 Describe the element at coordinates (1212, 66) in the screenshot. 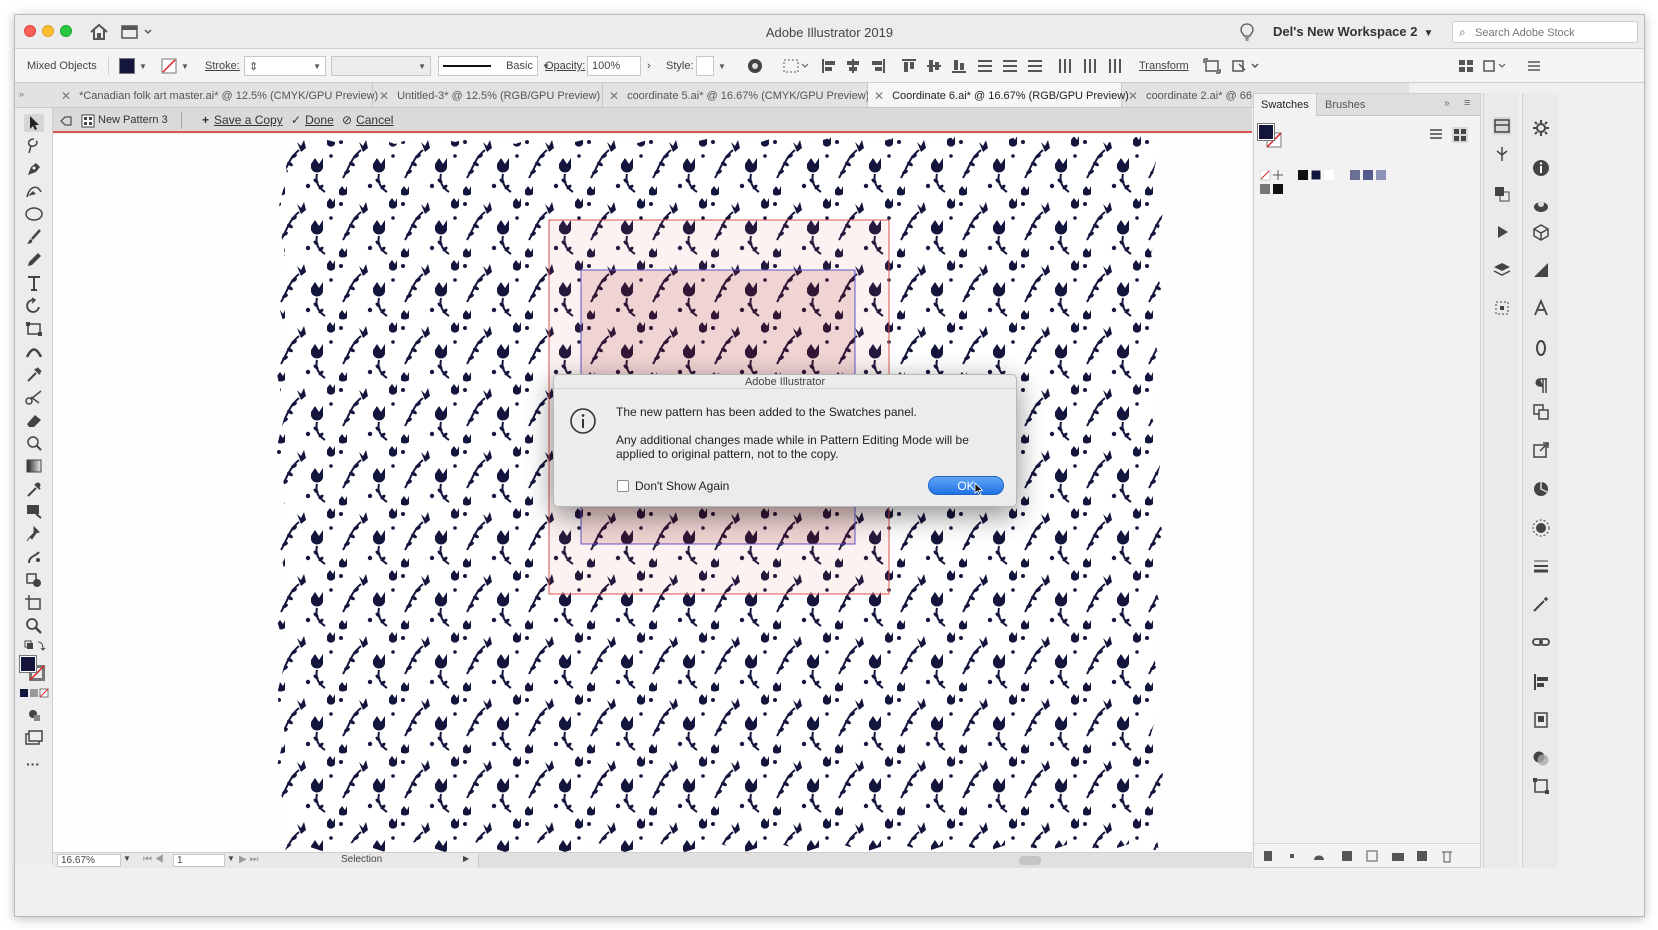

I see `isolate-icon` at that location.